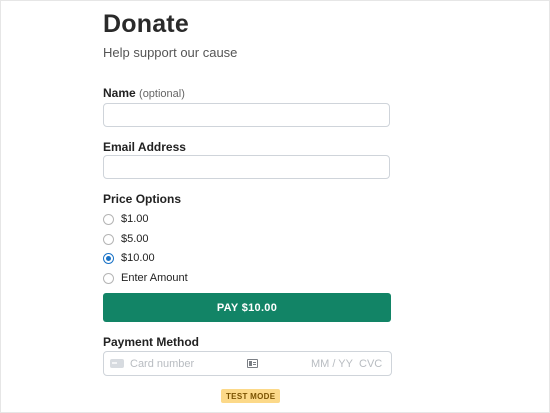 The width and height of the screenshot is (550, 413). What do you see at coordinates (142, 199) in the screenshot?
I see `price-options-label: Price Options` at bounding box center [142, 199].